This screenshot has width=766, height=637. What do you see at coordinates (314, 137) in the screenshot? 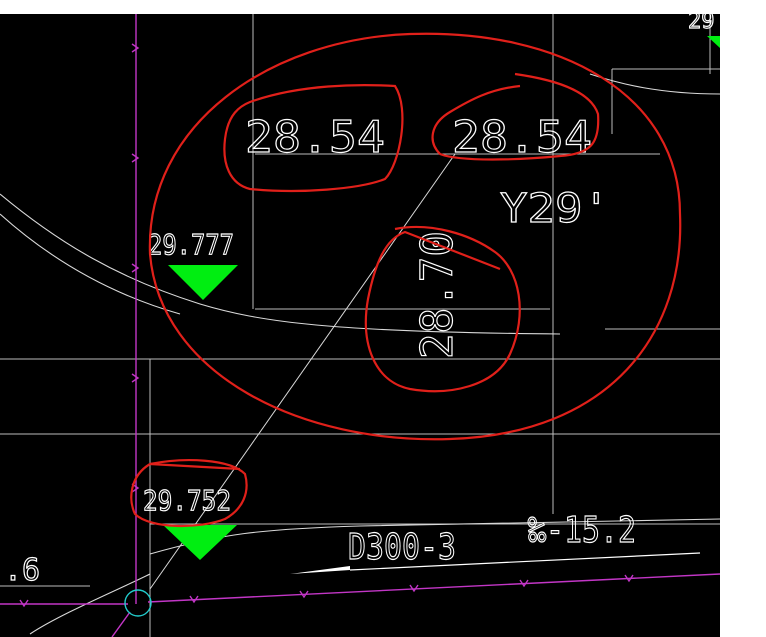
I see `elevation-label-top-left: 28.54` at bounding box center [314, 137].